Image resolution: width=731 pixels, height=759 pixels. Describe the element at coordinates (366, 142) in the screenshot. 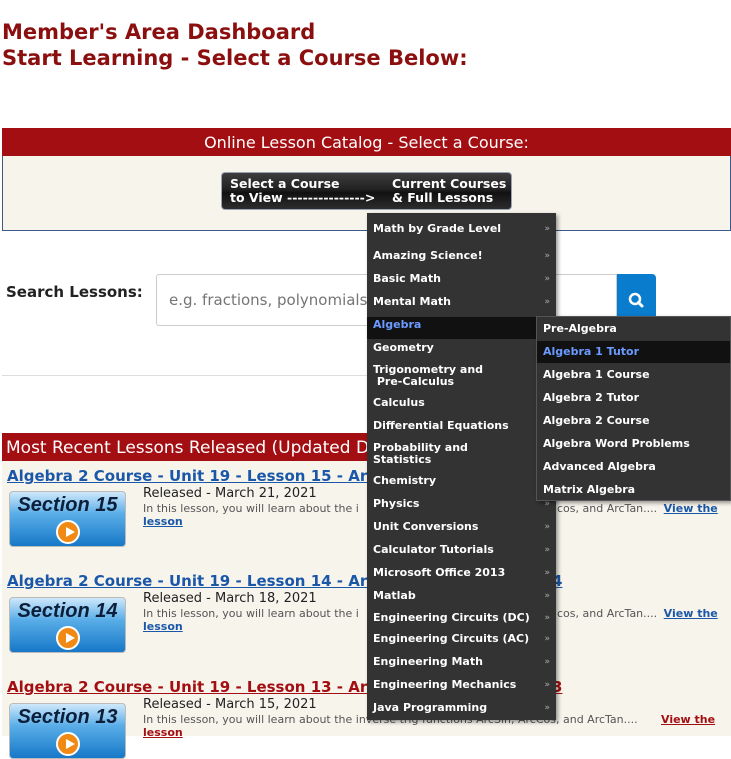

I see `catalog-heading: Online Lesson Catalog - Select a Course:` at that location.